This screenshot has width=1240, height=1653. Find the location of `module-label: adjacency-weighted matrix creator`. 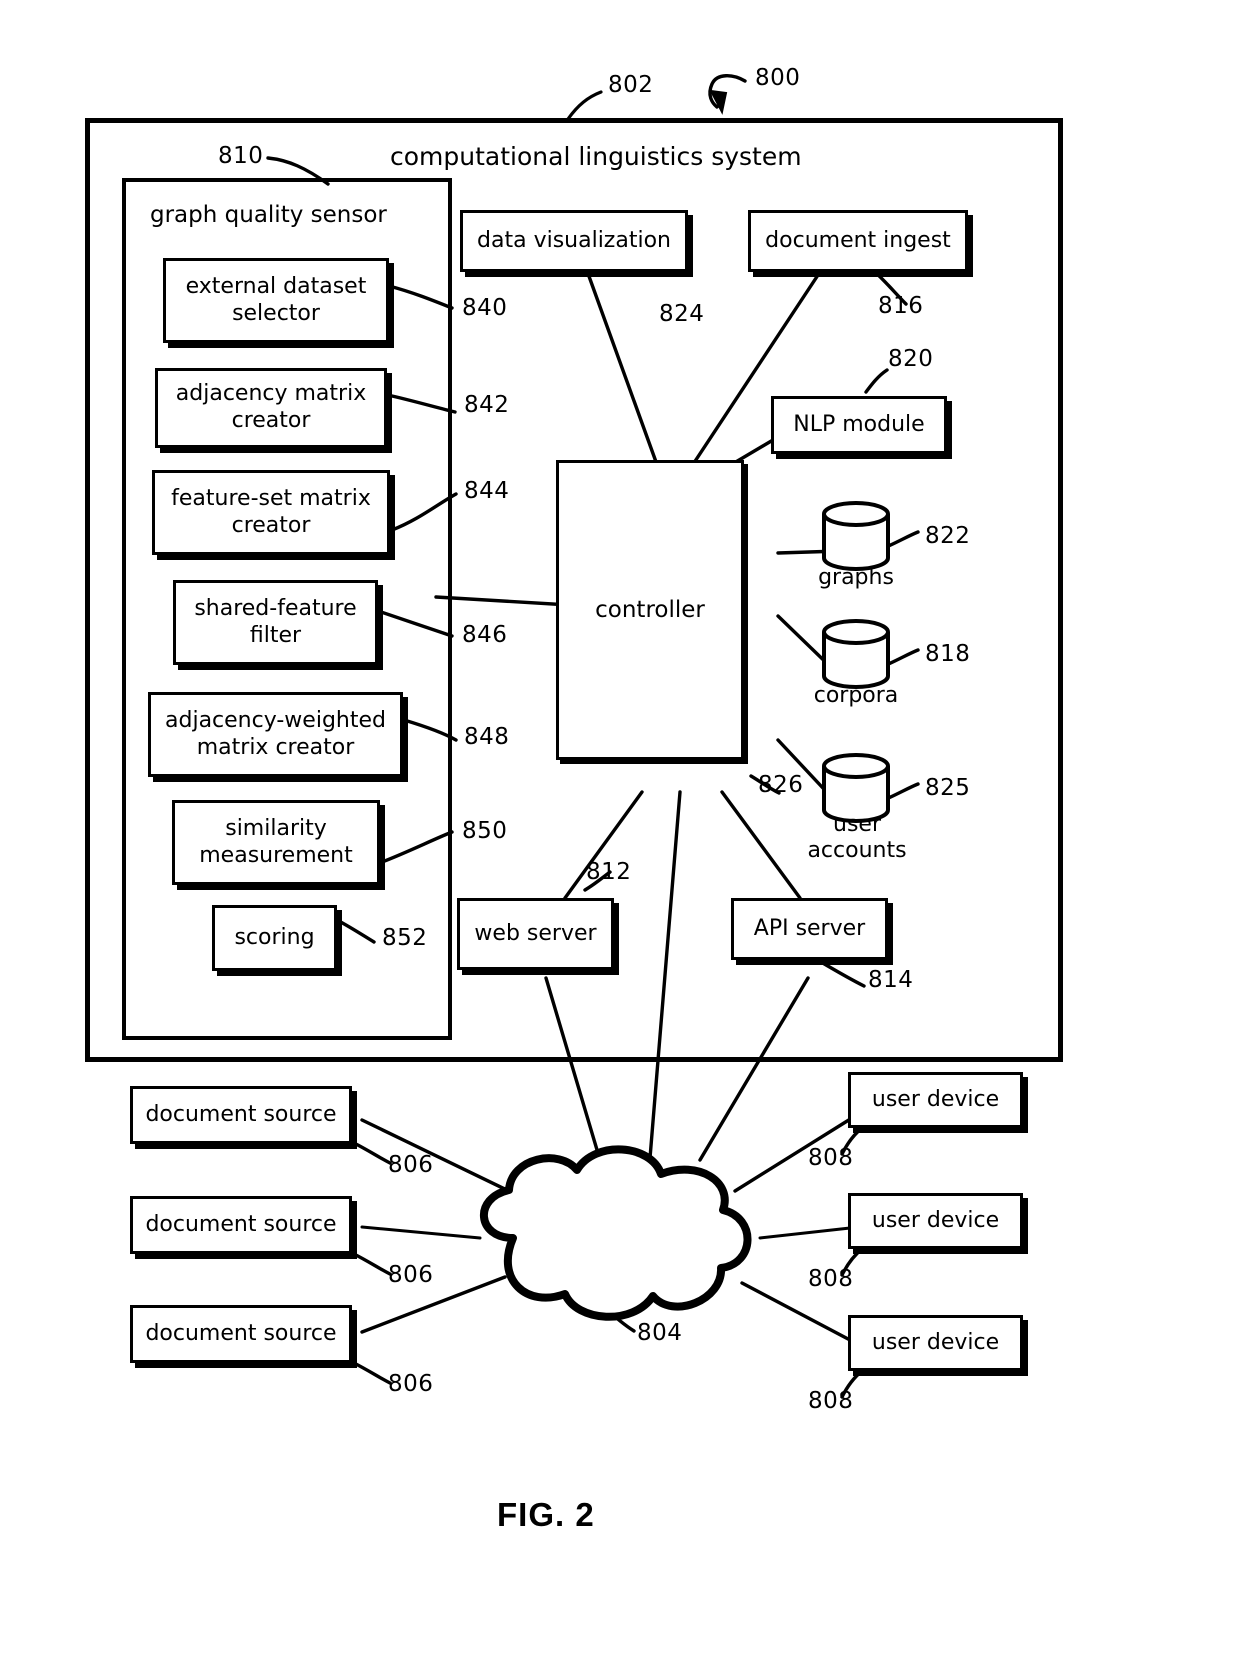

module-label: adjacency-weighted matrix creator is located at coordinates (275, 733).